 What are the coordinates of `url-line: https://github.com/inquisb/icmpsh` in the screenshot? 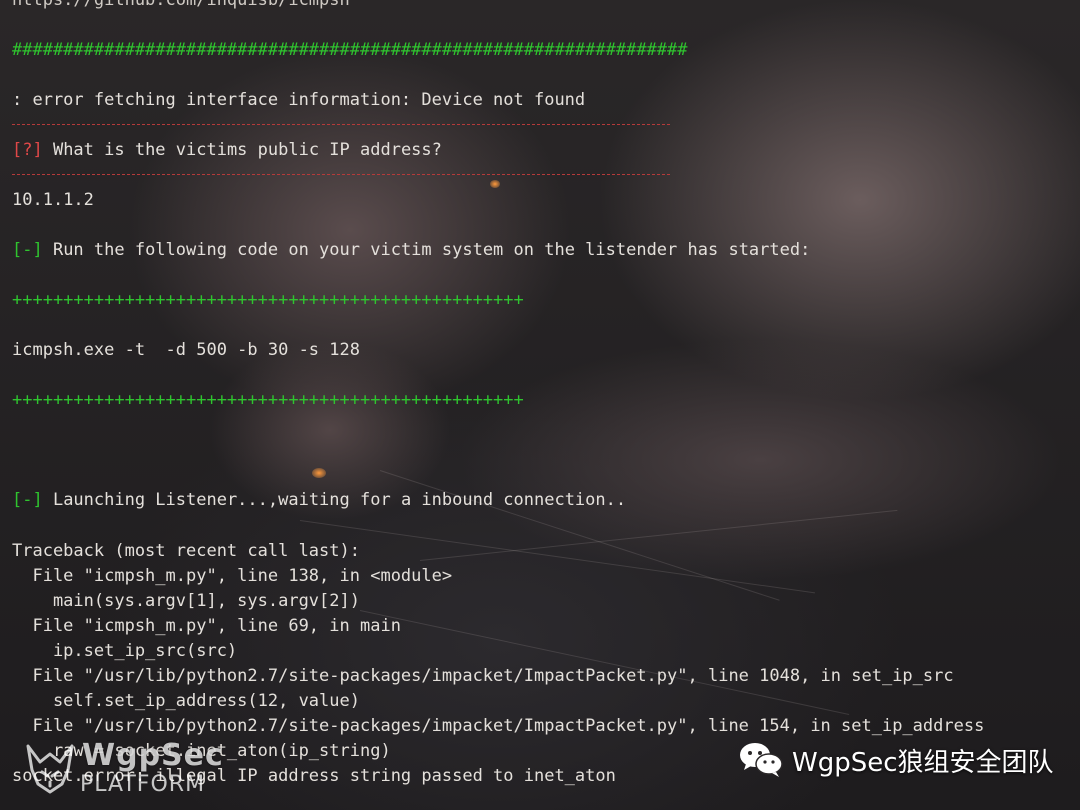 It's located at (181, 5).